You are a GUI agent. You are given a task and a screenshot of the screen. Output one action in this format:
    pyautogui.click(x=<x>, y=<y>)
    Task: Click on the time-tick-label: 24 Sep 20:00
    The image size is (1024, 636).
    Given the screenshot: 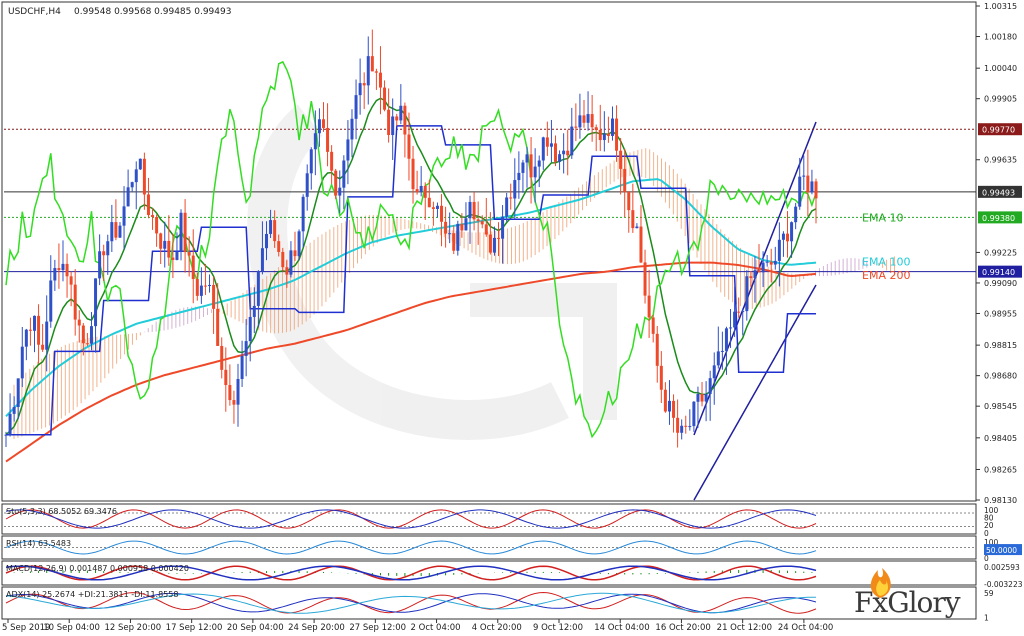 What is the action you would take?
    pyautogui.click(x=316, y=628)
    